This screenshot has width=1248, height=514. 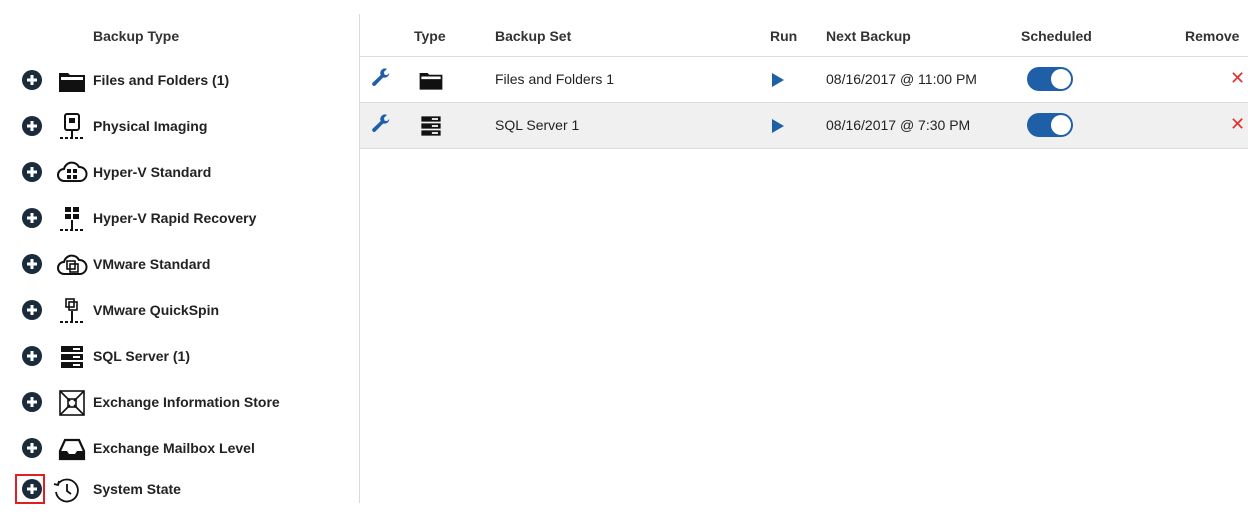 I want to click on backup-type-vmware-quickspin: VMware QuickSpin, so click(x=179, y=310).